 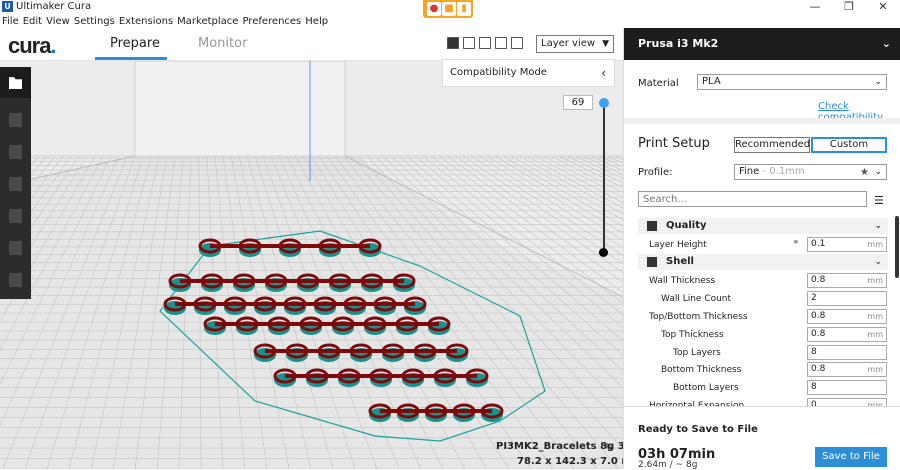 What do you see at coordinates (792, 82) in the screenshot?
I see `material-select: PLA ⌄` at bounding box center [792, 82].